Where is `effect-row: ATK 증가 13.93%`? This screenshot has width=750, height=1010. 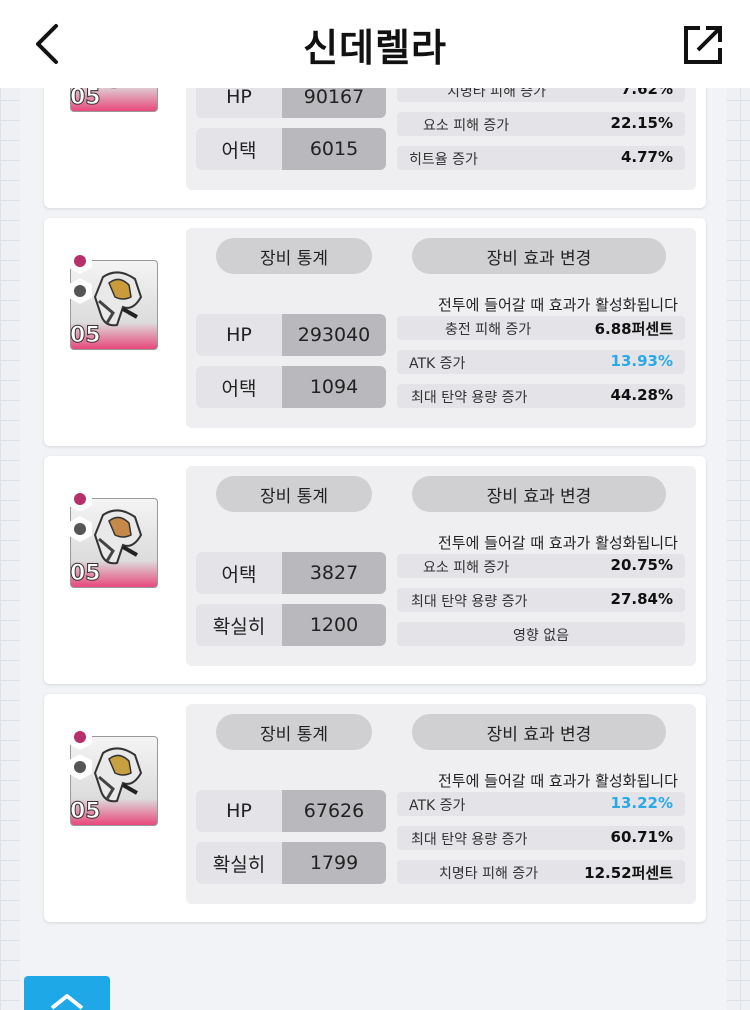 effect-row: ATK 증가 13.93% is located at coordinates (541, 362).